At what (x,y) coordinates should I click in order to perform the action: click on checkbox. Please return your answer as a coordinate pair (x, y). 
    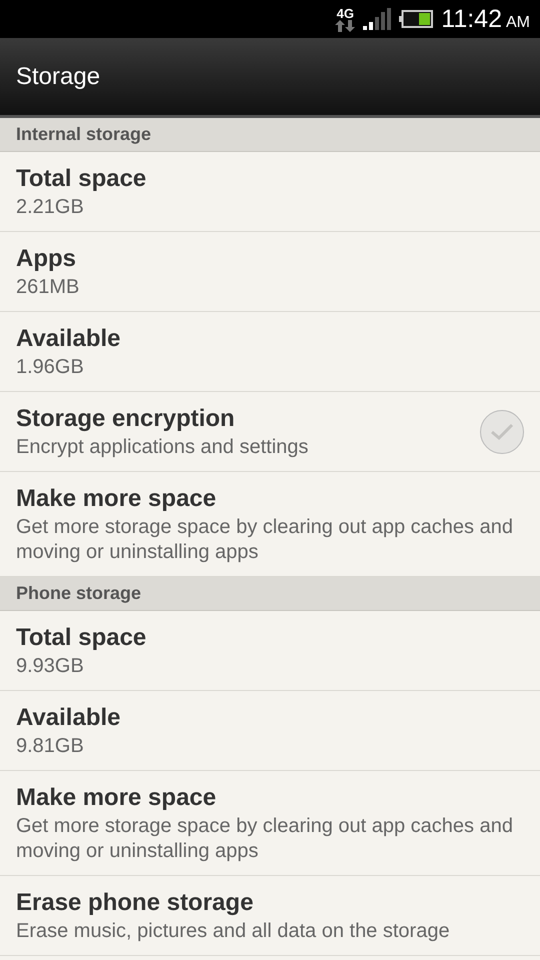
    Looking at the image, I should click on (502, 432).